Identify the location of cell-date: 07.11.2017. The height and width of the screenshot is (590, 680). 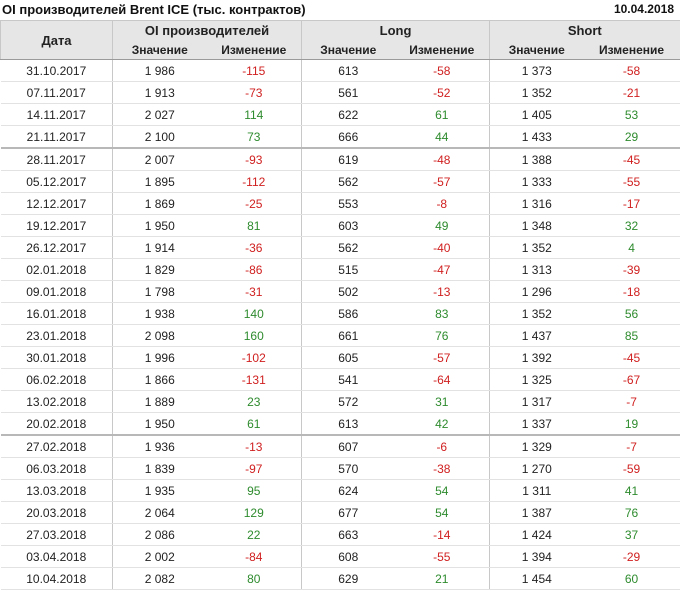
(56, 92).